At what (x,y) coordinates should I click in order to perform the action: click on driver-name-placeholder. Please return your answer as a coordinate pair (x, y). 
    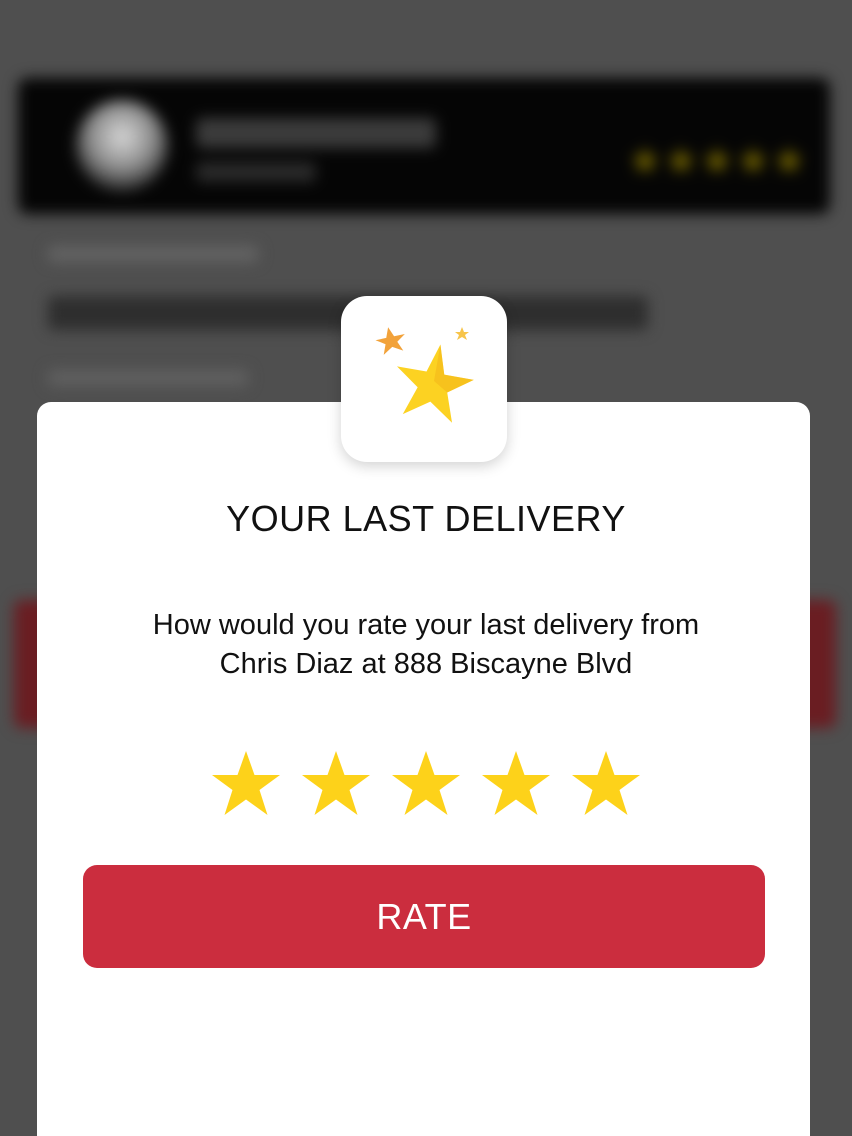
    Looking at the image, I should click on (316, 133).